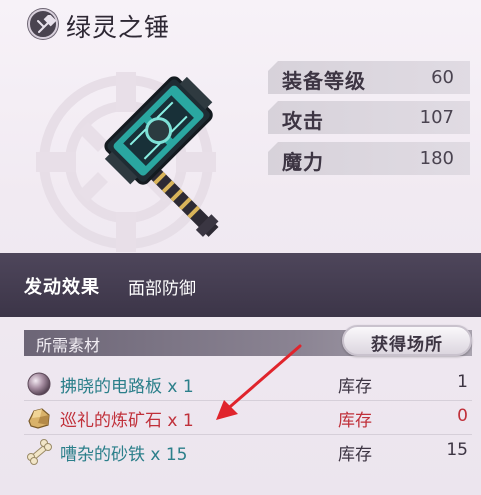 The height and width of the screenshot is (495, 481). Describe the element at coordinates (442, 77) in the screenshot. I see `stat-value: 60` at that location.